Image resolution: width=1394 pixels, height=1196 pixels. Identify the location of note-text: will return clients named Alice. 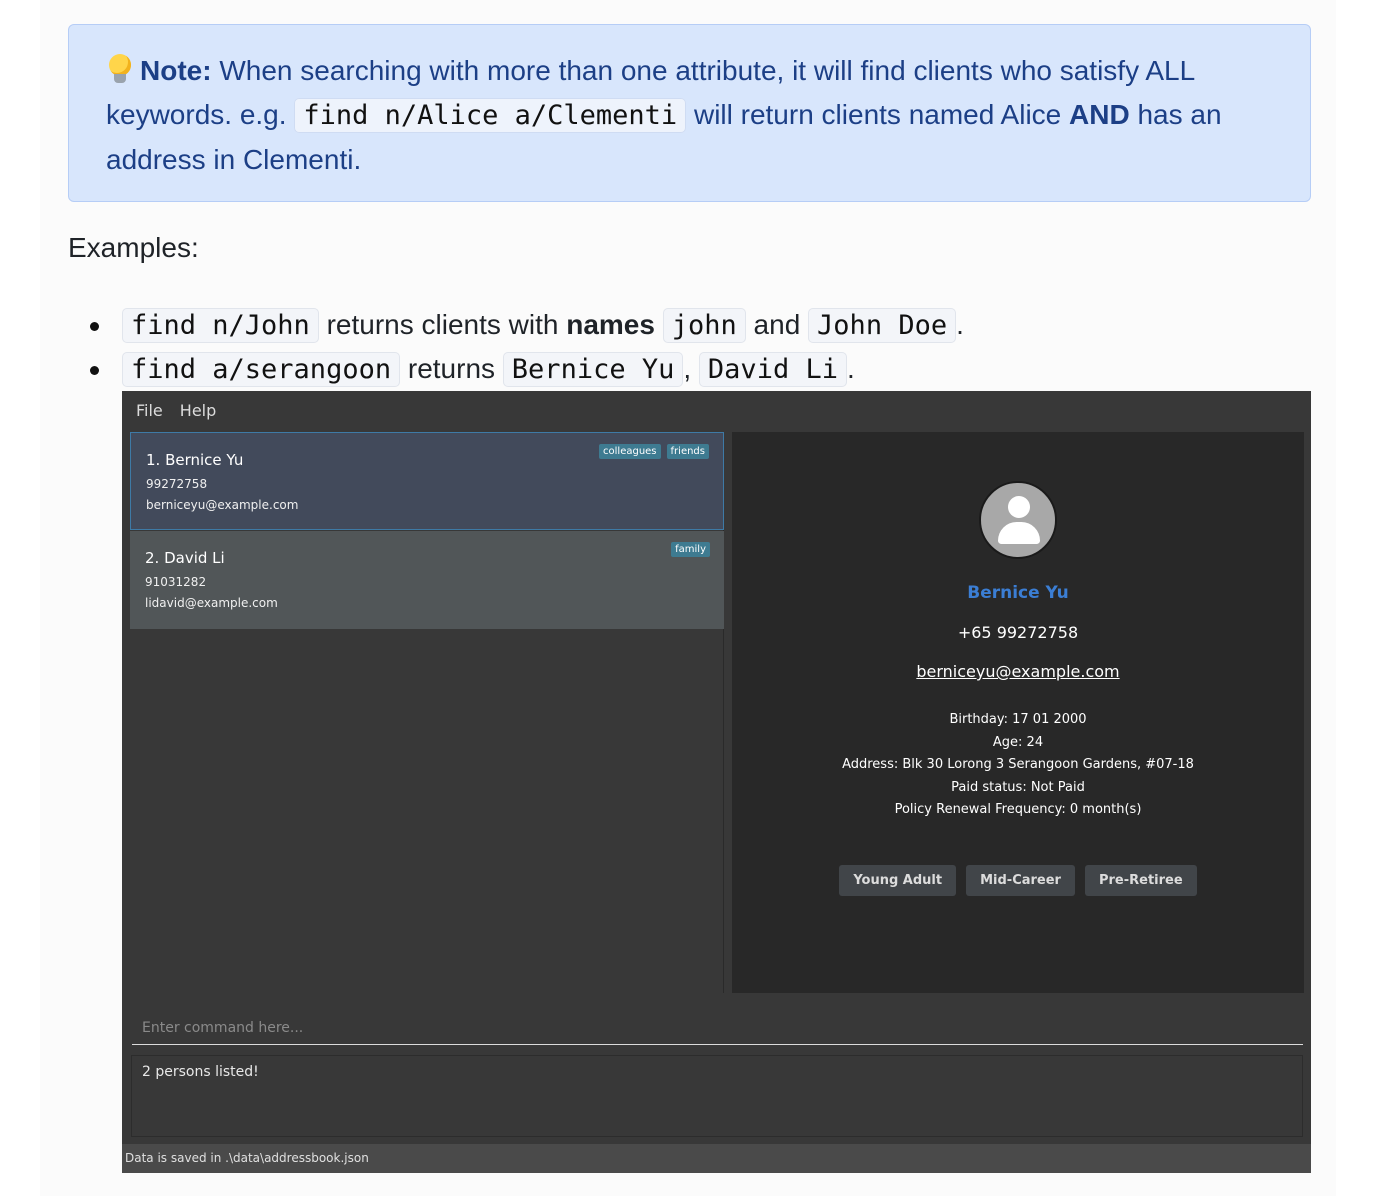
(878, 114).